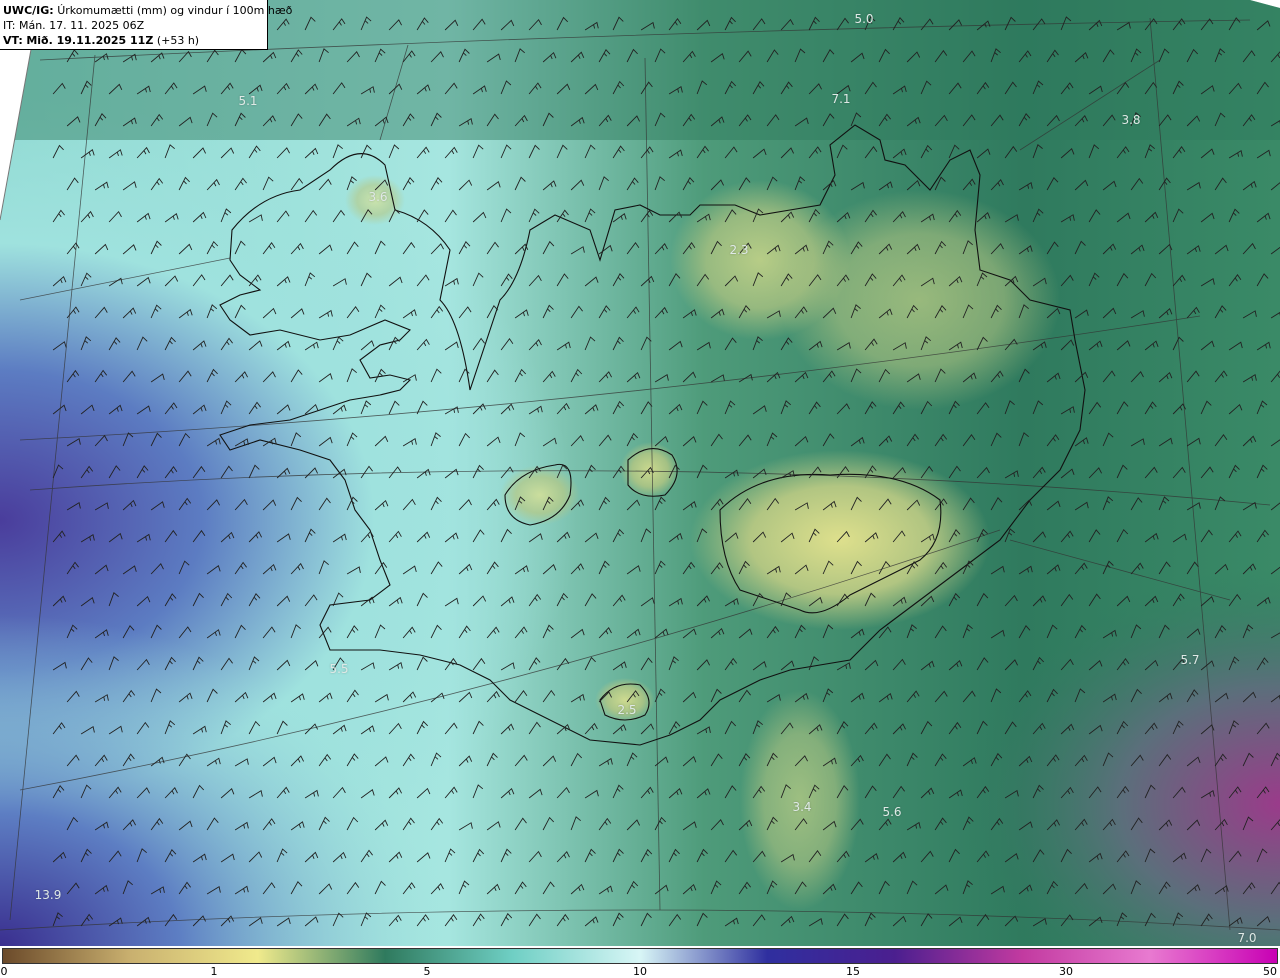 This screenshot has width=1280, height=978. Describe the element at coordinates (640, 971) in the screenshot. I see `colorbar-tick: 10` at that location.